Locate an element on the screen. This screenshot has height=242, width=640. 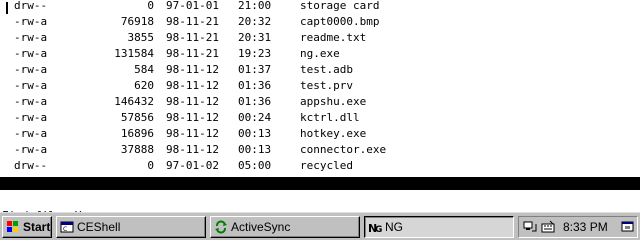
file-time: 19:23 is located at coordinates (255, 53).